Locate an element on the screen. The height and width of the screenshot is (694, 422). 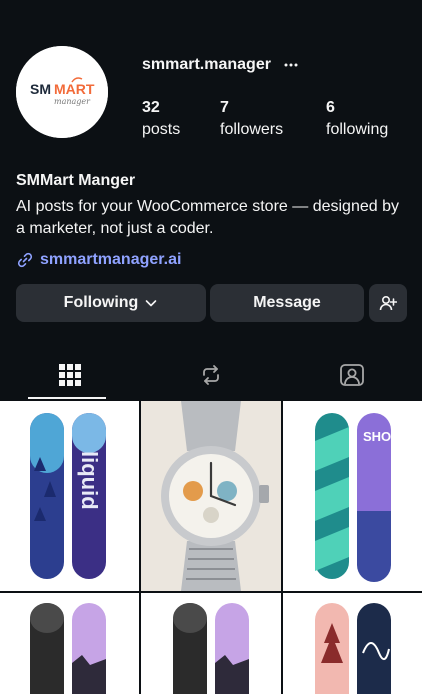
tagged-icon is located at coordinates (352, 375).